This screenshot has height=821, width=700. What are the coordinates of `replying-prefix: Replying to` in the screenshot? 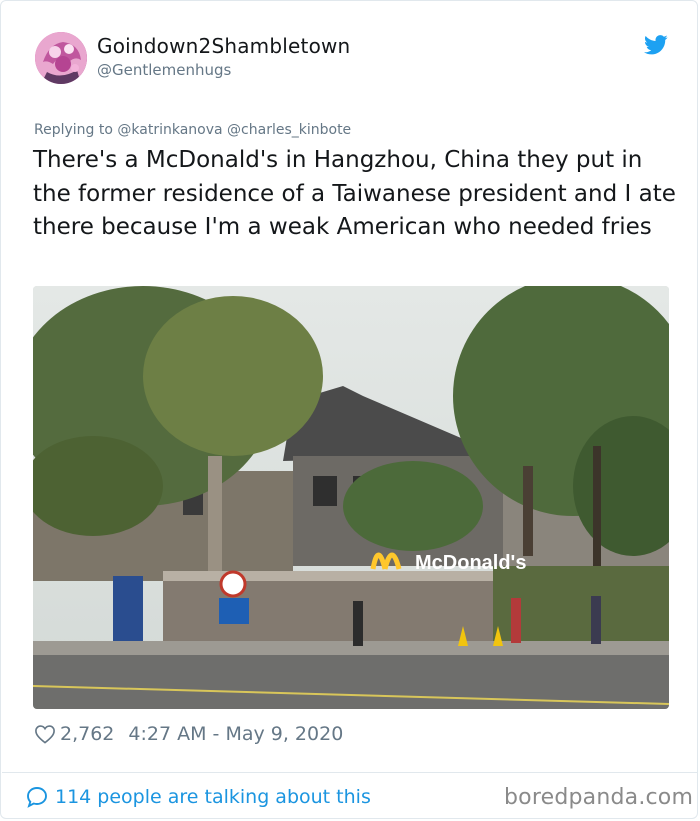 It's located at (73, 130).